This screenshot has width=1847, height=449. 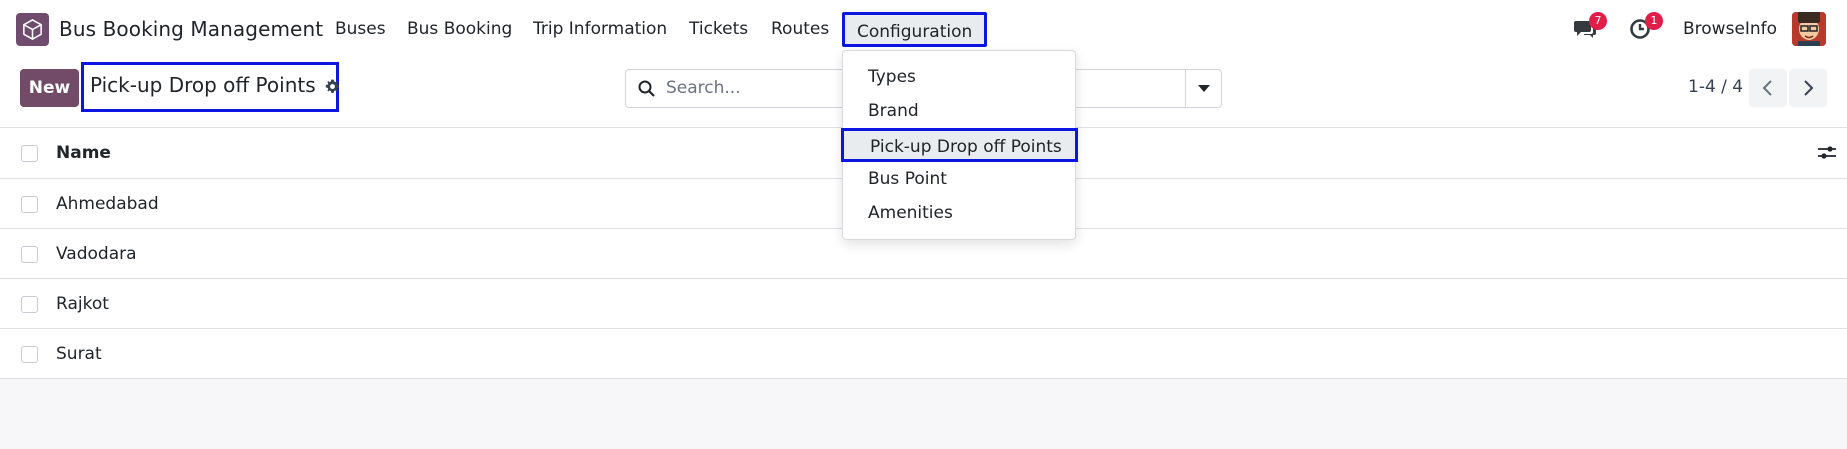 I want to click on breadcrumb: Pick-up Drop off Points, so click(x=210, y=87).